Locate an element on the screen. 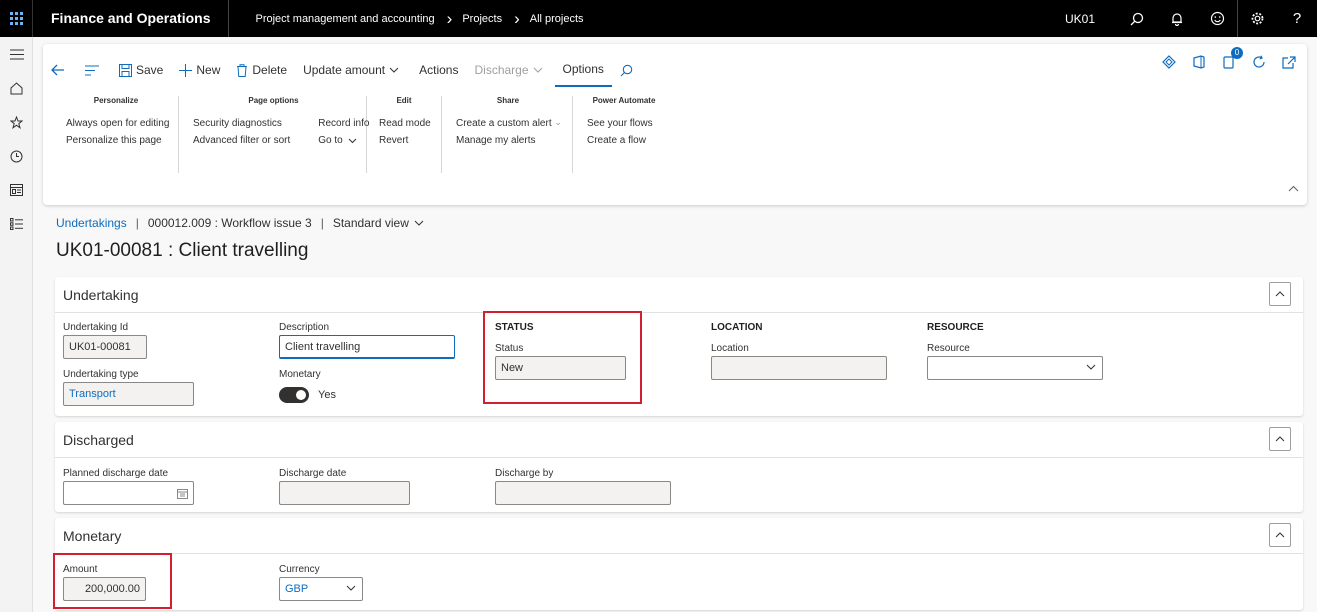  view-selector: Standard view is located at coordinates (378, 223).